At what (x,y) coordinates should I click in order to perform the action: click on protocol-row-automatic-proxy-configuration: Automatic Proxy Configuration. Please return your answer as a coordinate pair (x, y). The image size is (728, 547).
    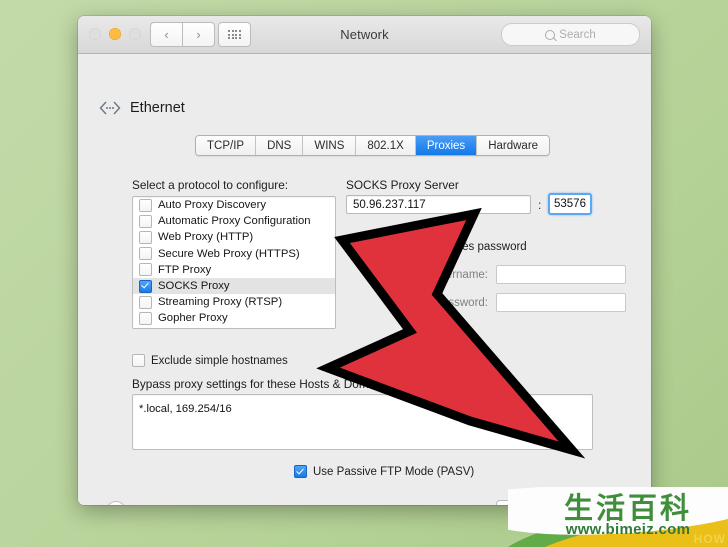
    Looking at the image, I should click on (234, 221).